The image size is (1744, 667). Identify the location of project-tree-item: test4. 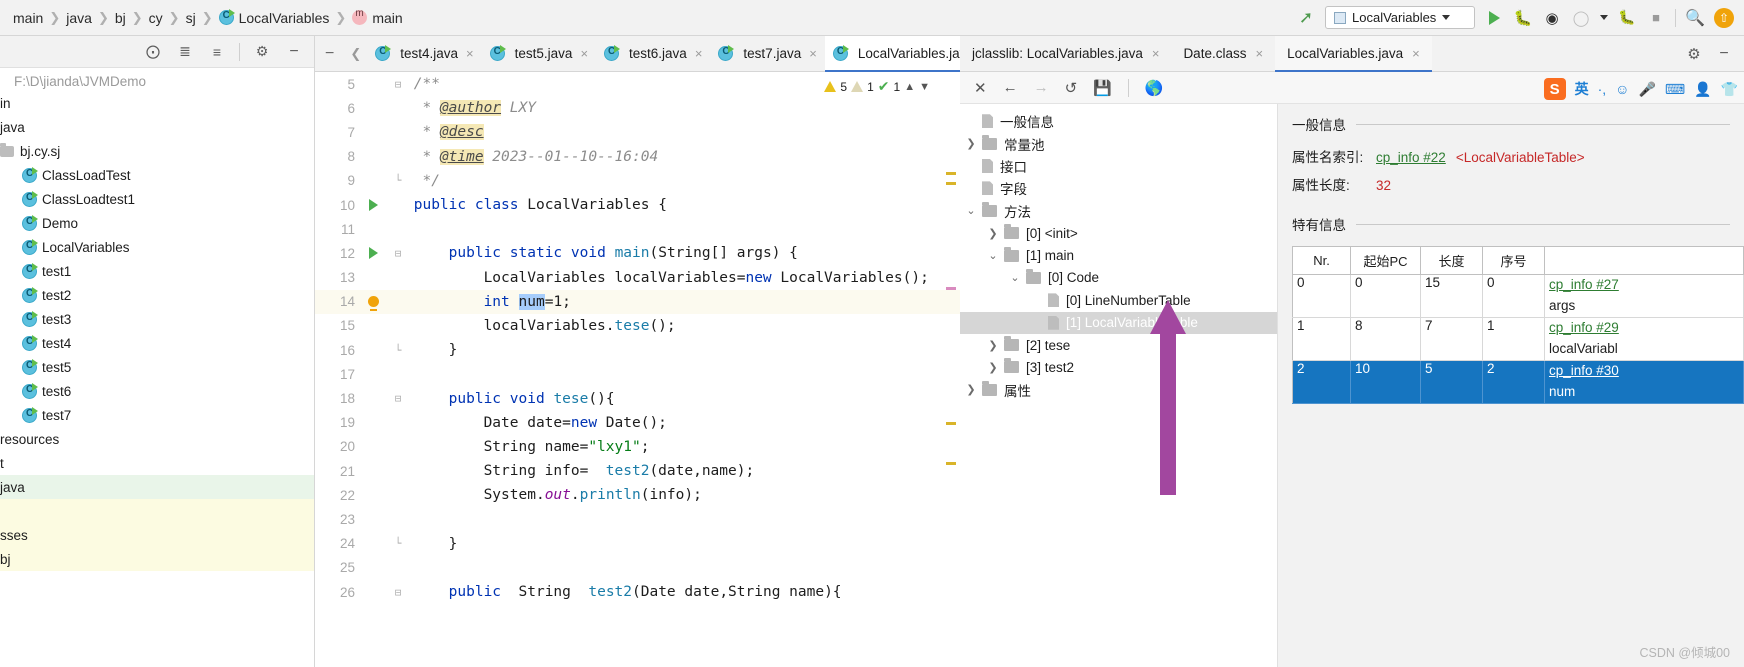
(157, 343).